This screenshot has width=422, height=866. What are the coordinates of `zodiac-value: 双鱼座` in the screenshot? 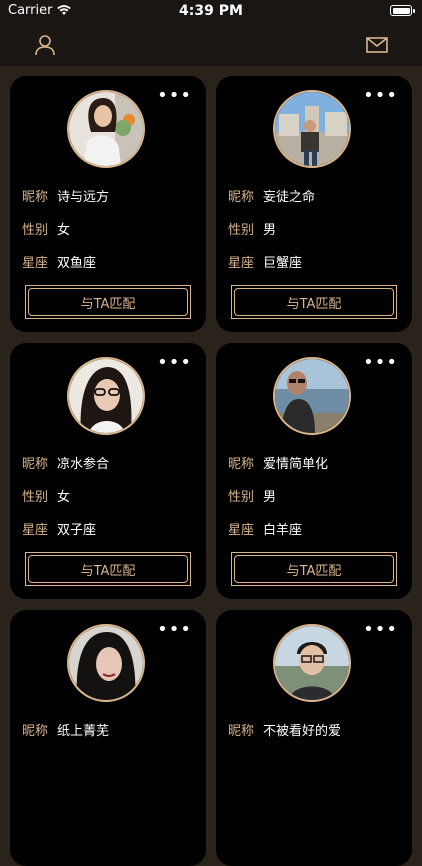 It's located at (77, 263).